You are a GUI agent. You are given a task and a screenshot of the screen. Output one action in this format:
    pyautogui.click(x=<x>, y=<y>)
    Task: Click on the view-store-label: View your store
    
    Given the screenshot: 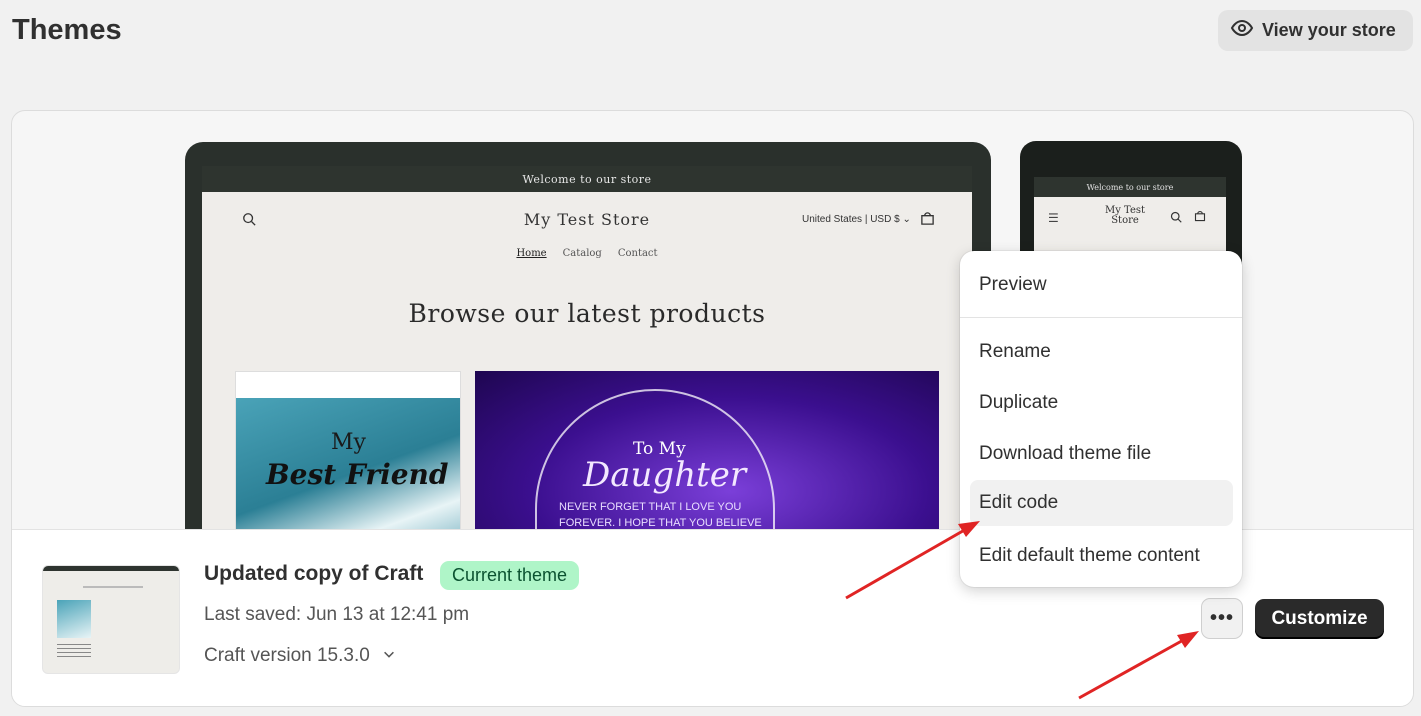 What is the action you would take?
    pyautogui.click(x=1329, y=30)
    